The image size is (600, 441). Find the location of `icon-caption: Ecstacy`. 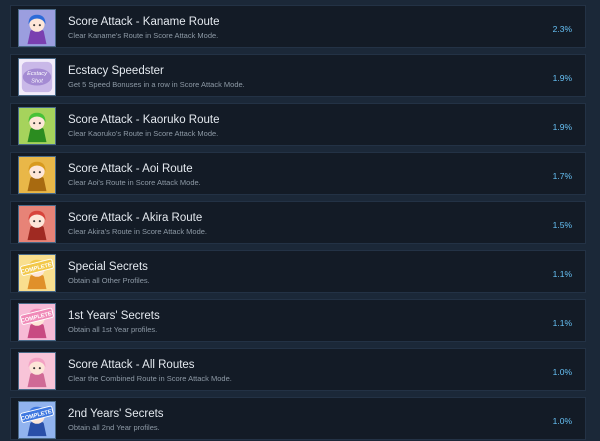

icon-caption: Ecstacy is located at coordinates (37, 74).